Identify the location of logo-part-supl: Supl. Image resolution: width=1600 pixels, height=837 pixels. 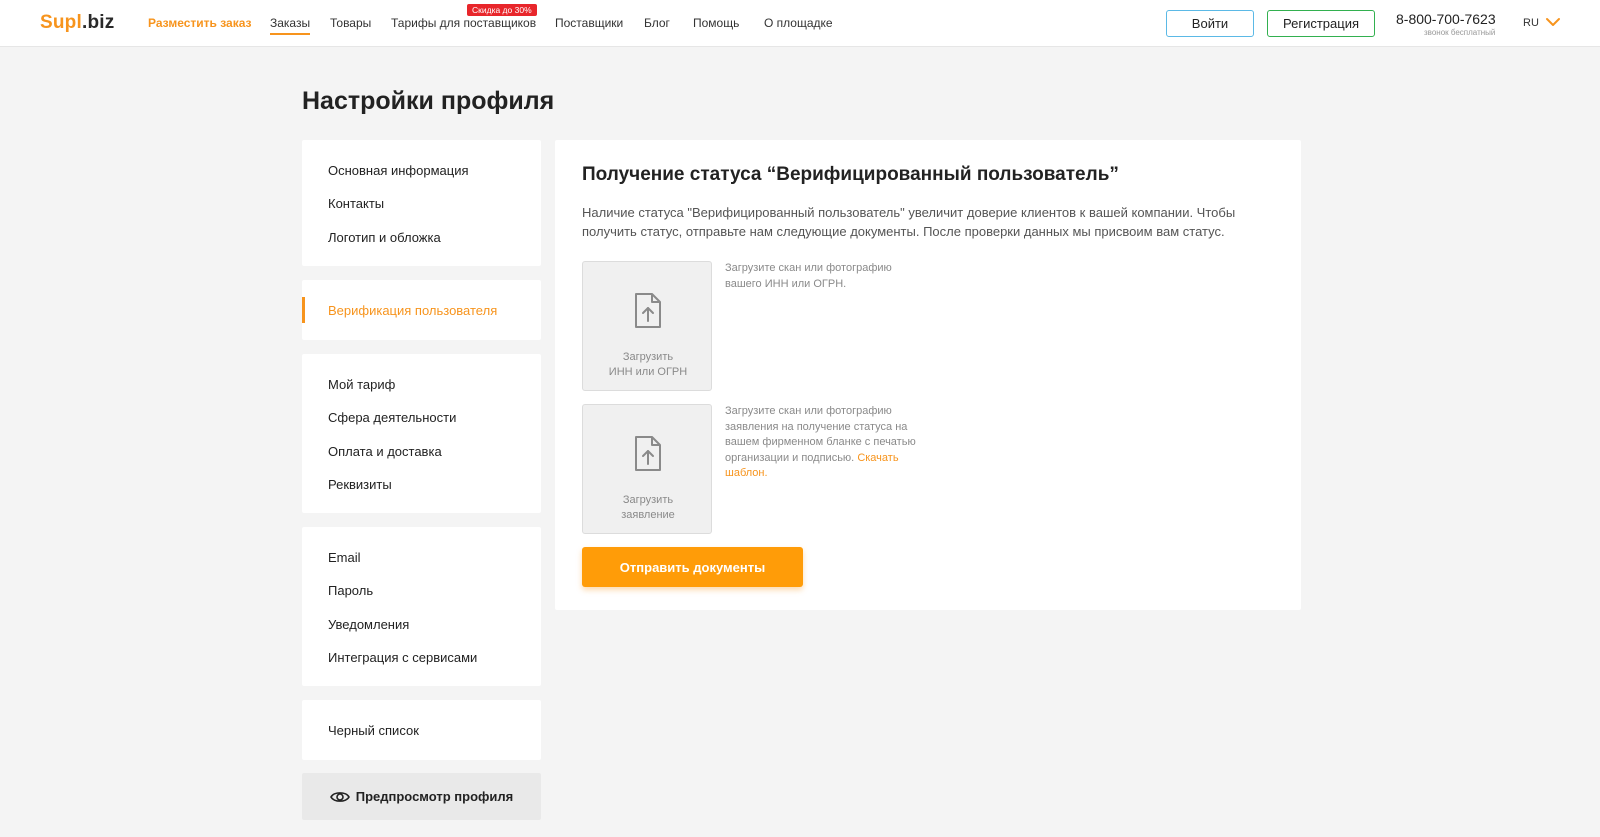
(61, 22).